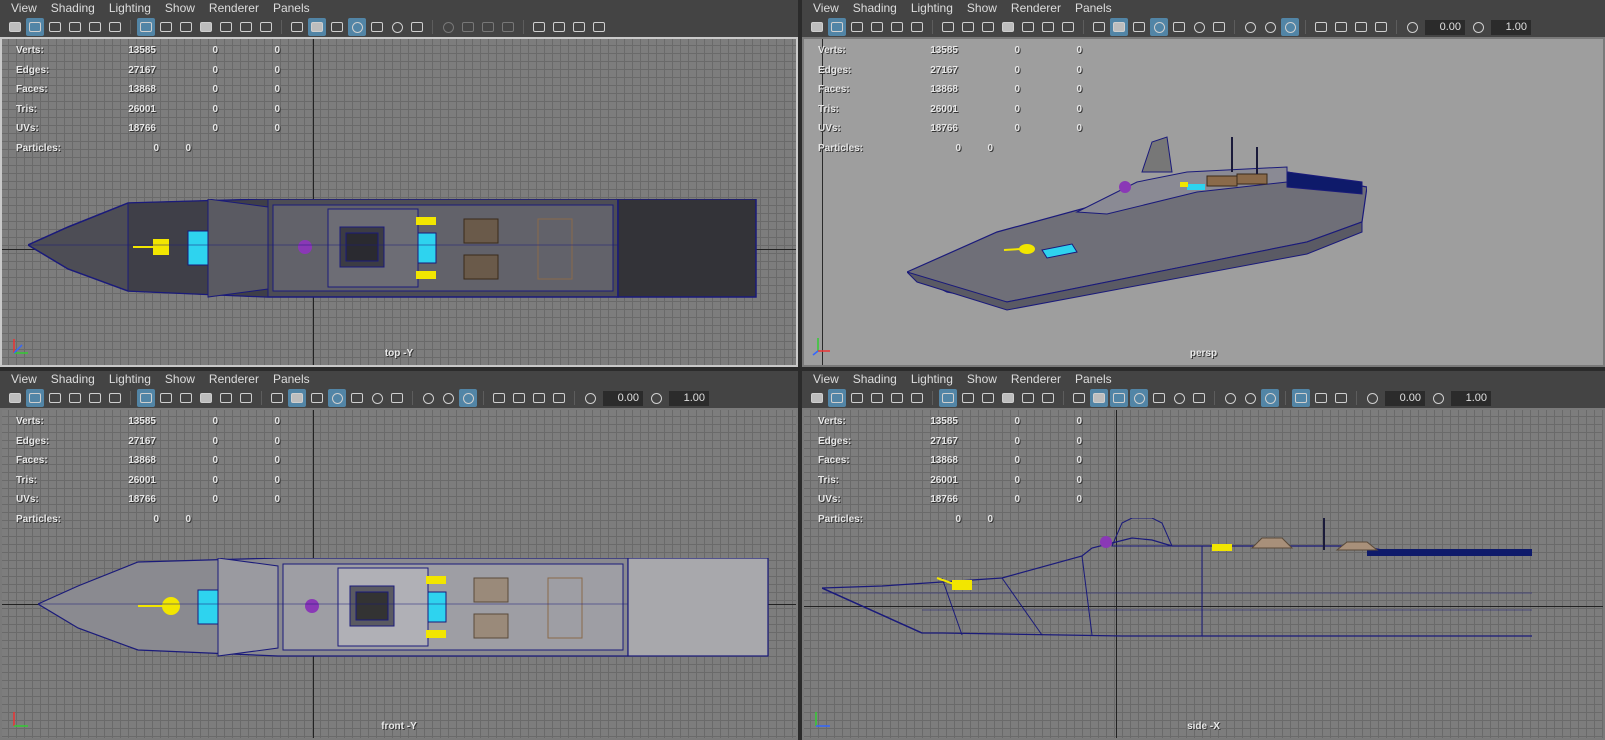 This screenshot has height=740, width=1605. I want to click on exposure-field: 0.00, so click(623, 398).